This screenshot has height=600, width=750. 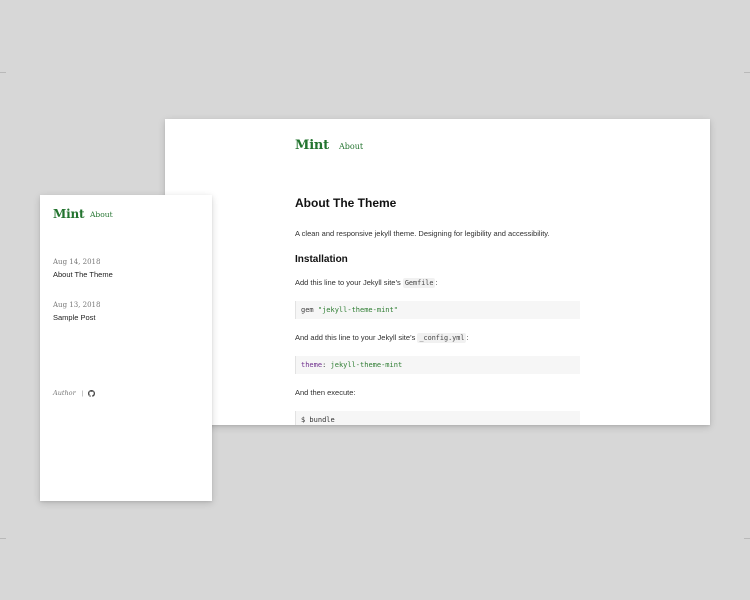 I want to click on post-list-item: Aug 14, 2018 About The Theme, so click(x=123, y=268).